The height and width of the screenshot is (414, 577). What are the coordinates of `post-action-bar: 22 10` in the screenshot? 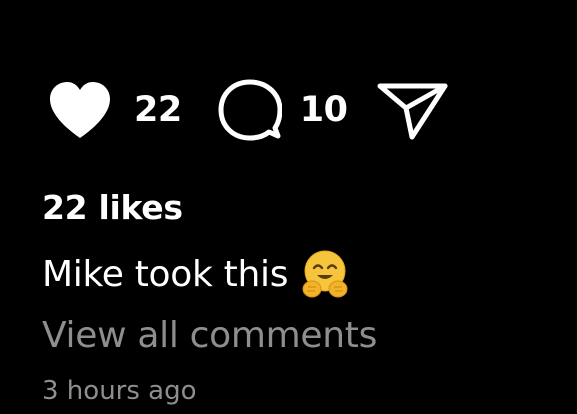 It's located at (247, 110).